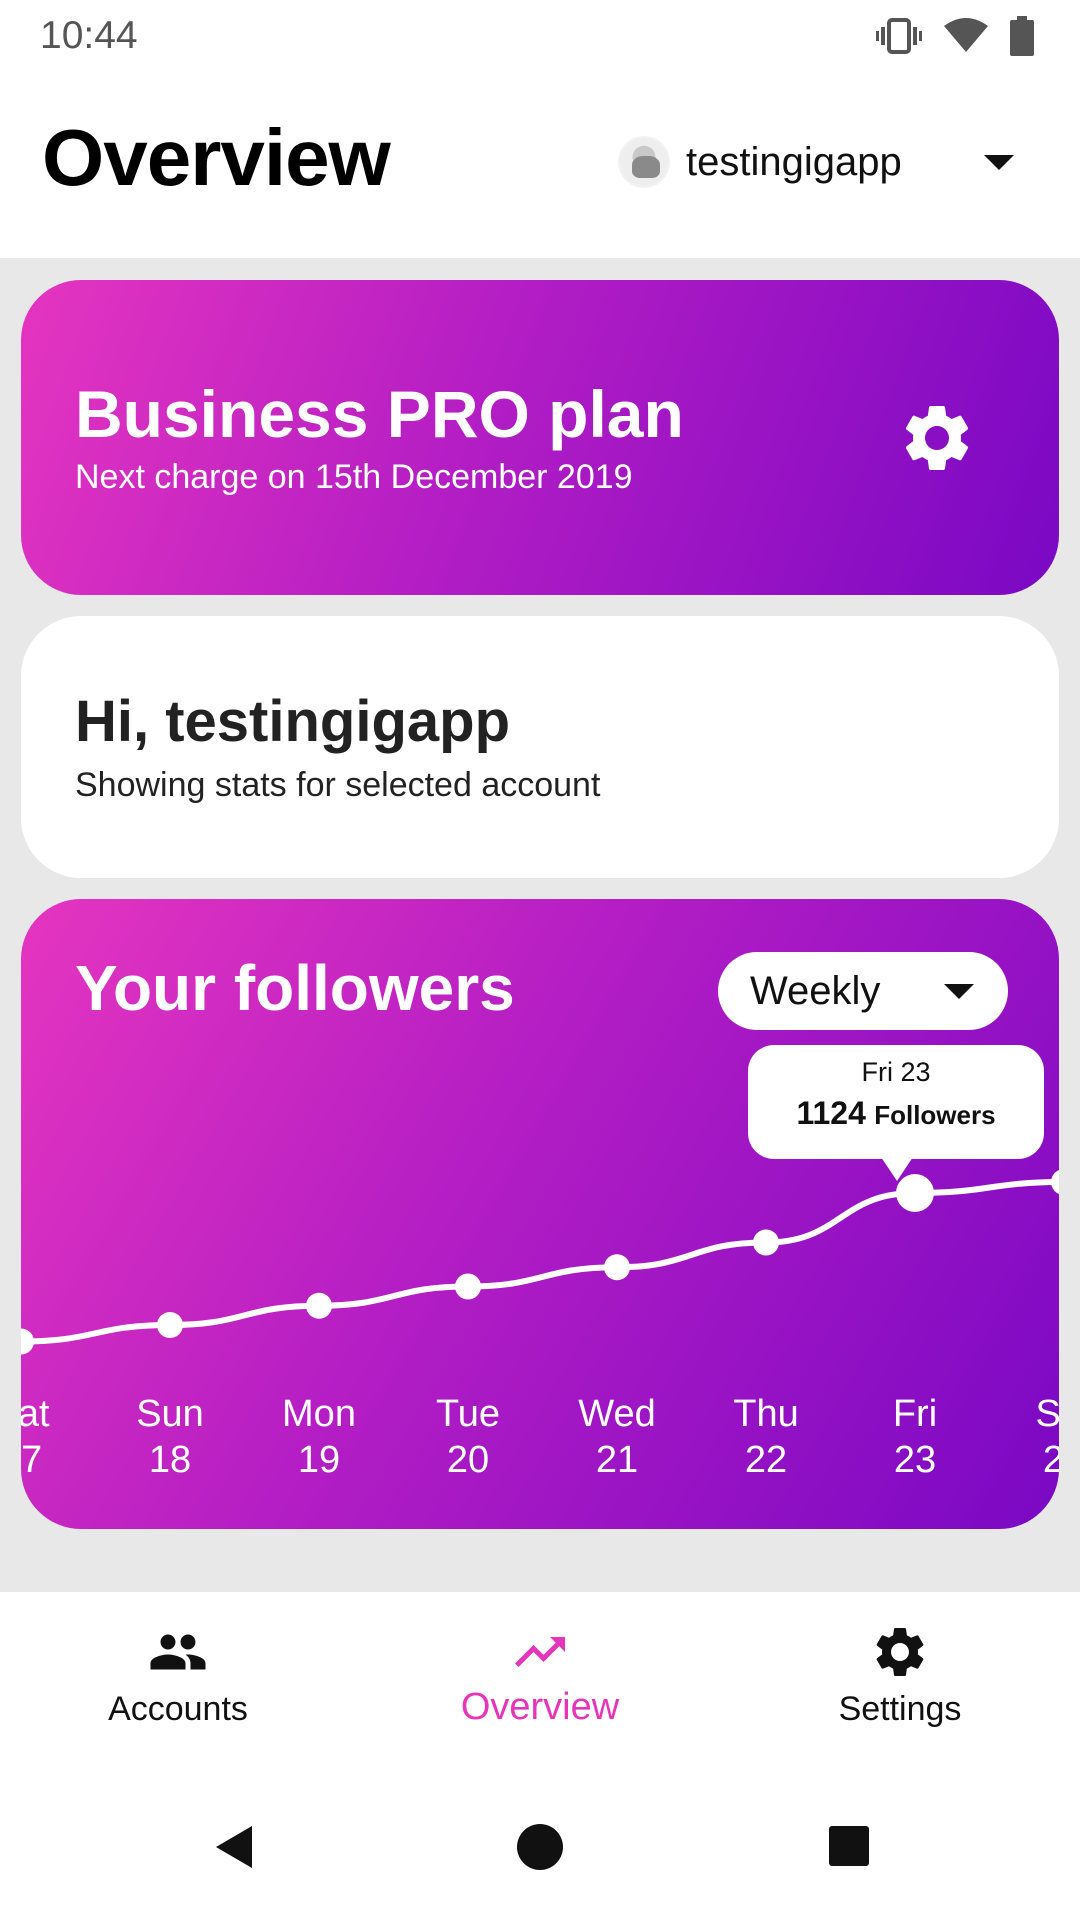 The height and width of the screenshot is (1920, 1080). Describe the element at coordinates (178, 1652) in the screenshot. I see `people-icon` at that location.